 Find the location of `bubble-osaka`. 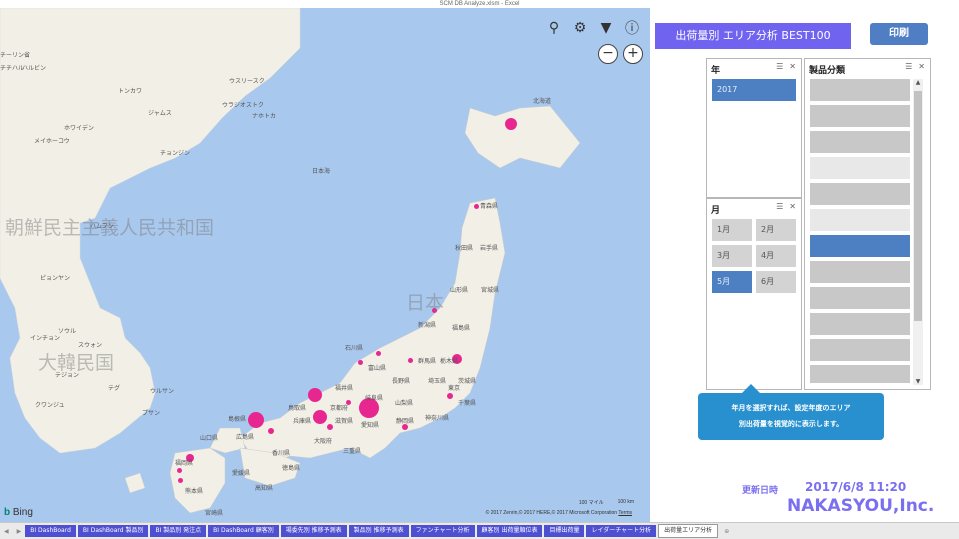

bubble-osaka is located at coordinates (330, 427).